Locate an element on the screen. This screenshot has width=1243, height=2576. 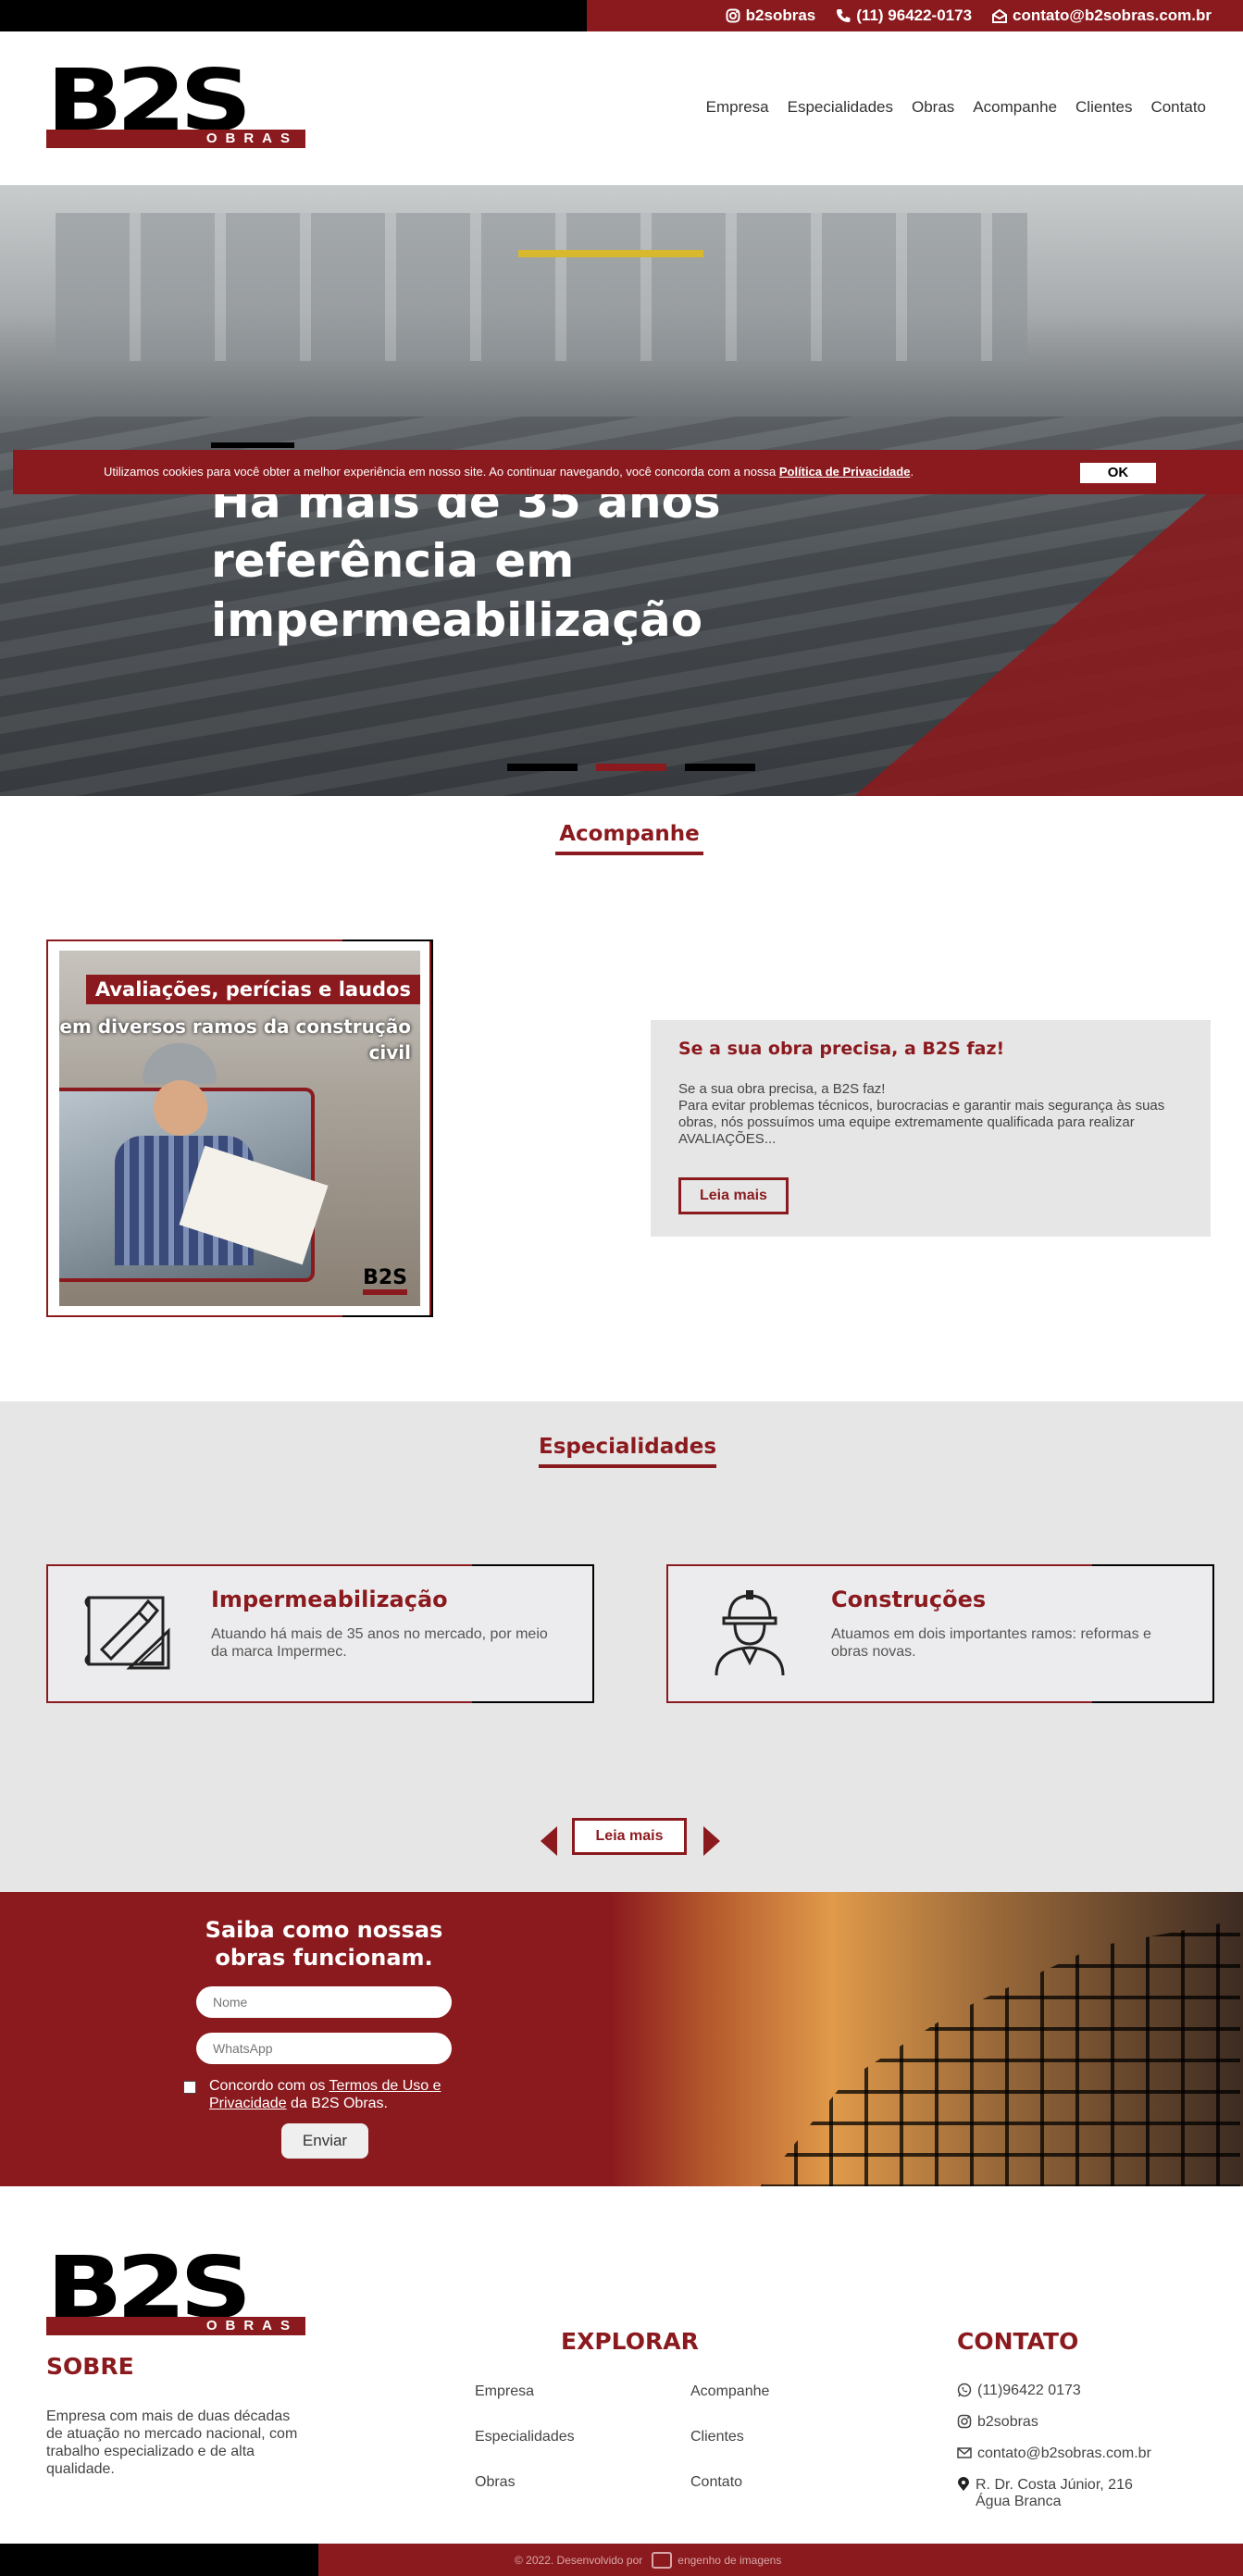
hero-red-triangle is located at coordinates (1048, 629).